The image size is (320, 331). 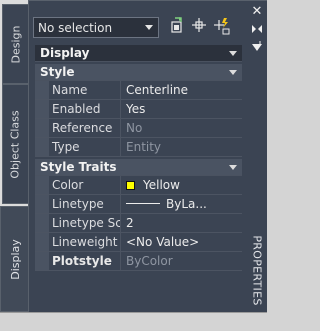 I want to click on property-row-linetype-scale: Linetype Scale 2, so click(x=138, y=223).